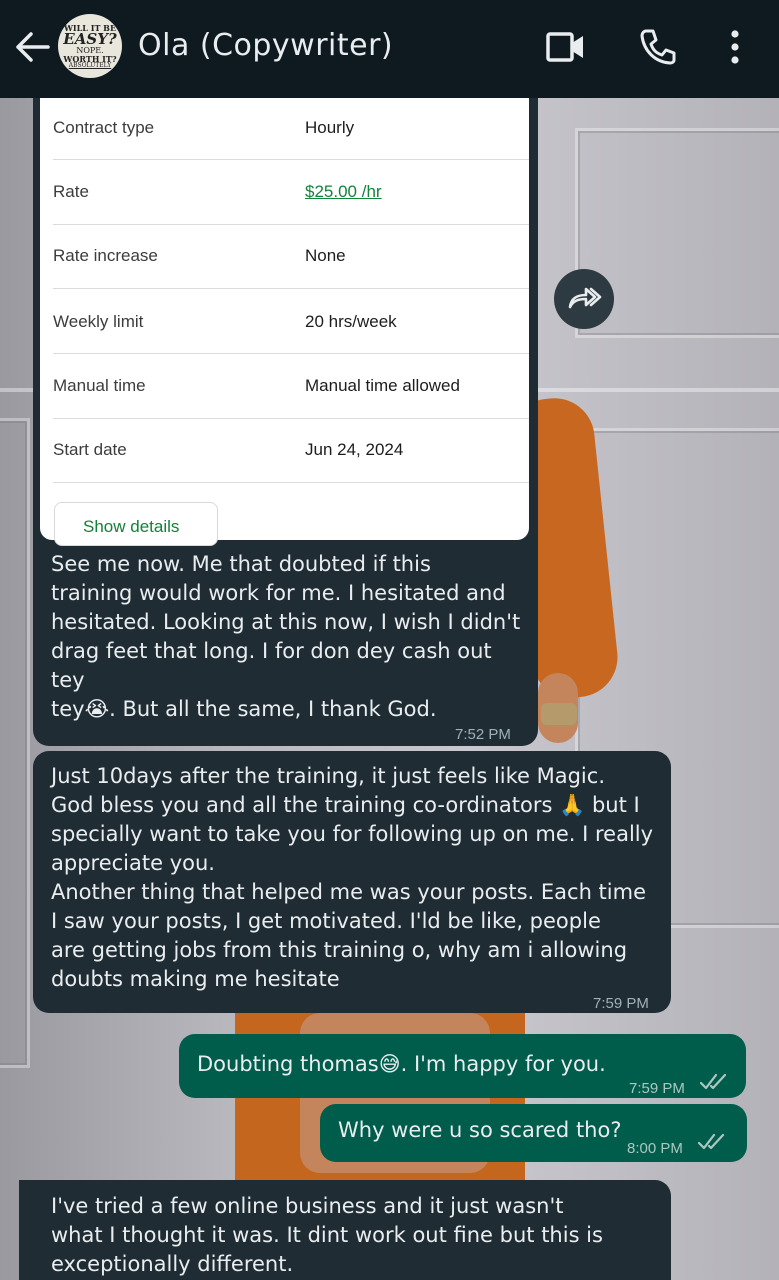 This screenshot has width=779, height=1280. What do you see at coordinates (98, 321) in the screenshot?
I see `contract-label: Weekly limit` at bounding box center [98, 321].